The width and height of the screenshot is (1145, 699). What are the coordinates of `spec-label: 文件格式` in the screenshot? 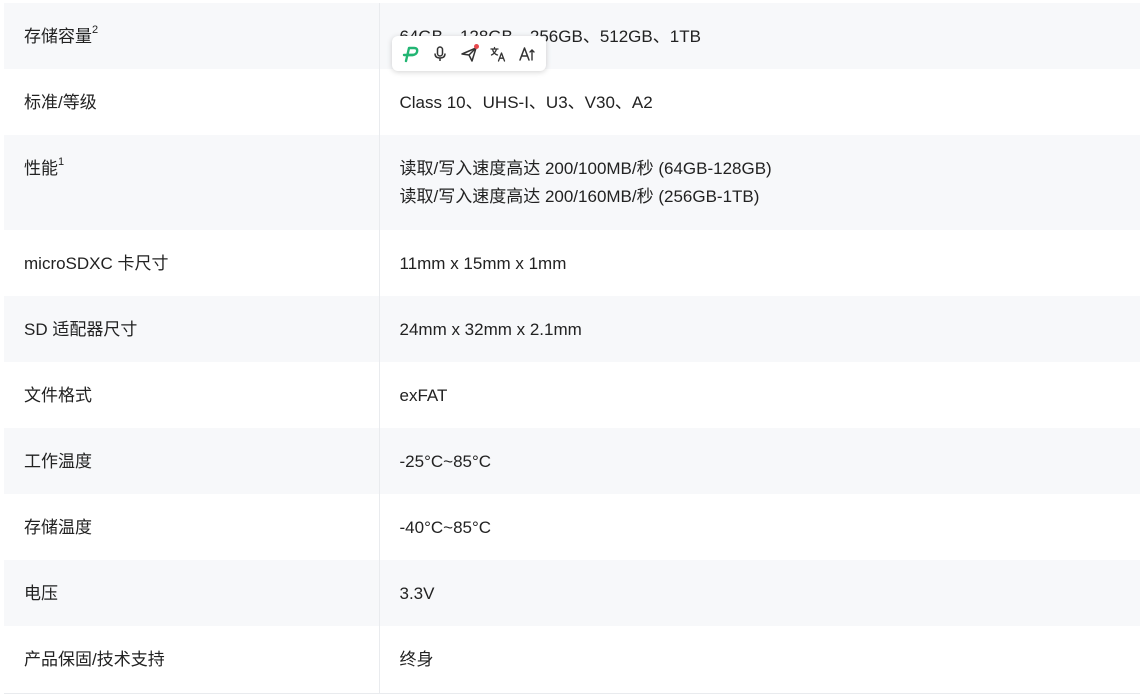 It's located at (192, 395).